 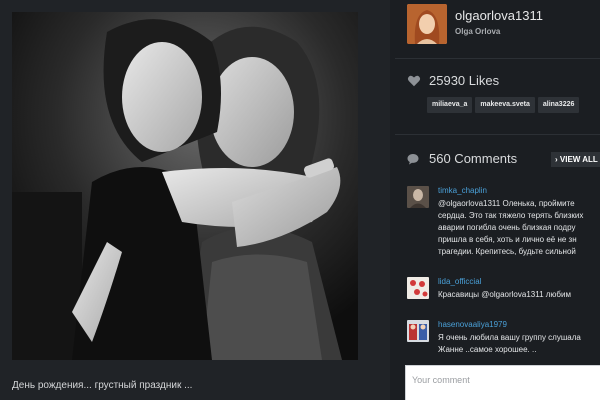 What do you see at coordinates (575, 159) in the screenshot?
I see `view-all-comments-button: › VIEW ALL` at bounding box center [575, 159].